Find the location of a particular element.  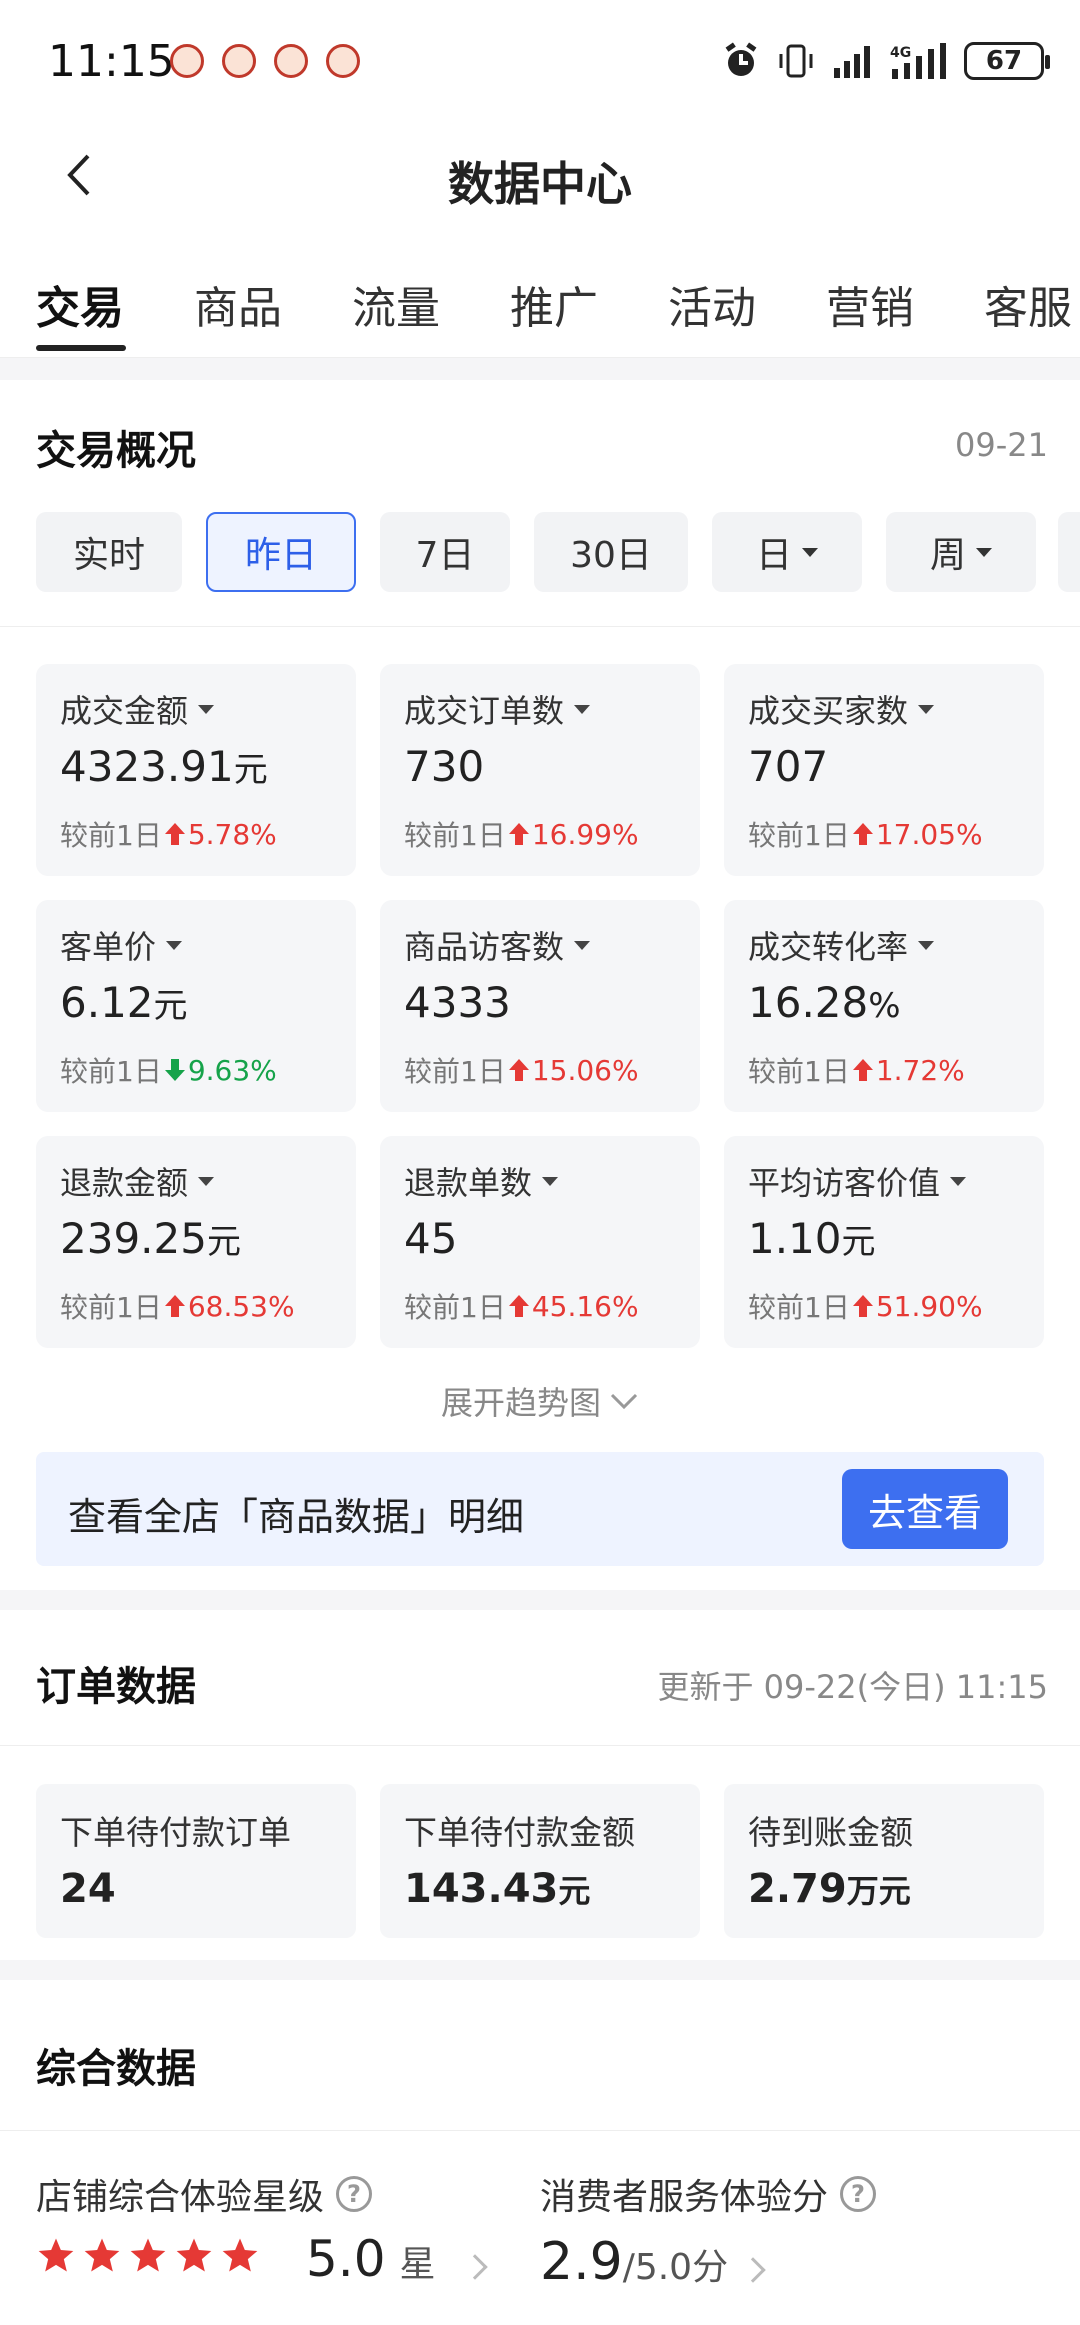

trade-overview-title: 交易概况 is located at coordinates (116, 451).